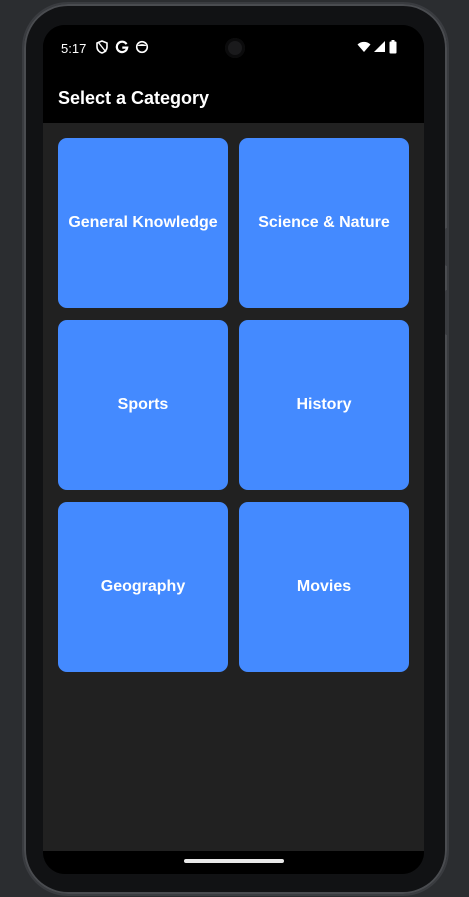 The width and height of the screenshot is (469, 897). Describe the element at coordinates (447, 312) in the screenshot. I see `volume-button` at that location.